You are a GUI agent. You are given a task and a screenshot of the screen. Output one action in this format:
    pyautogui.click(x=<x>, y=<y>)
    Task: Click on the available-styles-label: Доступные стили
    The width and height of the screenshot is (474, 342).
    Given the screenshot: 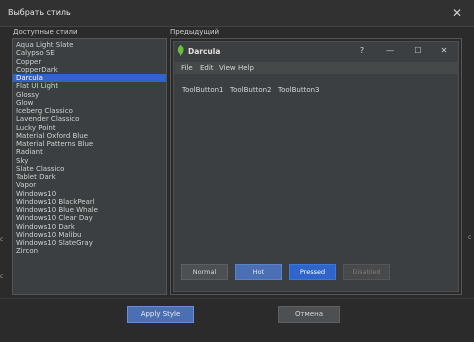 What is the action you would take?
    pyautogui.click(x=45, y=32)
    